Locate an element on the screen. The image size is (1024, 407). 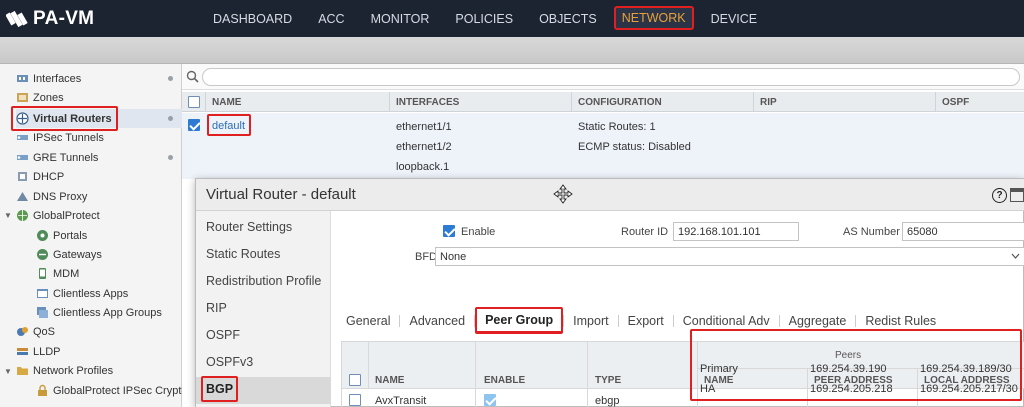
column-interfaces: INTERFACES is located at coordinates (481, 102).